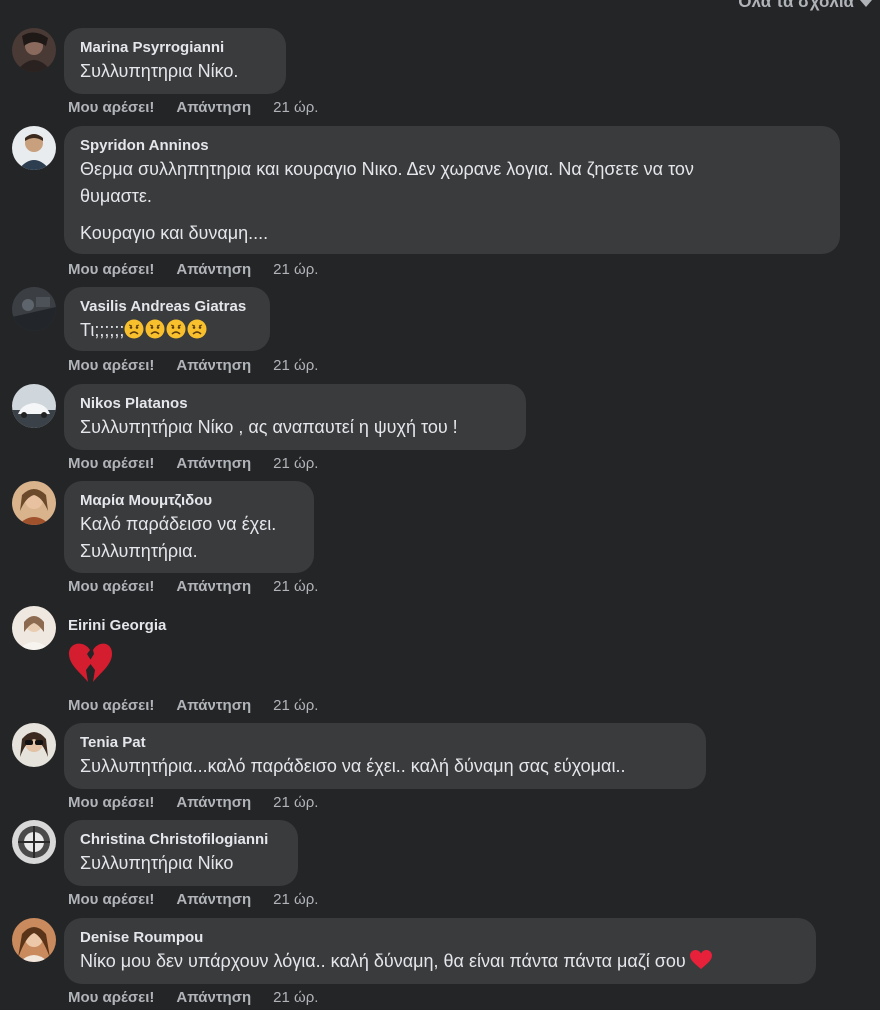  Describe the element at coordinates (102, 330) in the screenshot. I see `comment-text-part: Τι;;;;;;` at that location.